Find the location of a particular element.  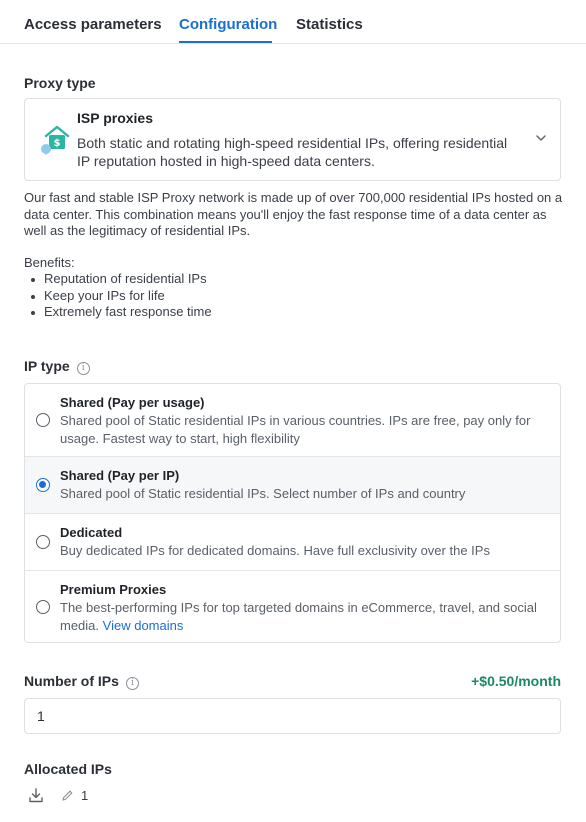

active-tab-indicator is located at coordinates (225, 42).